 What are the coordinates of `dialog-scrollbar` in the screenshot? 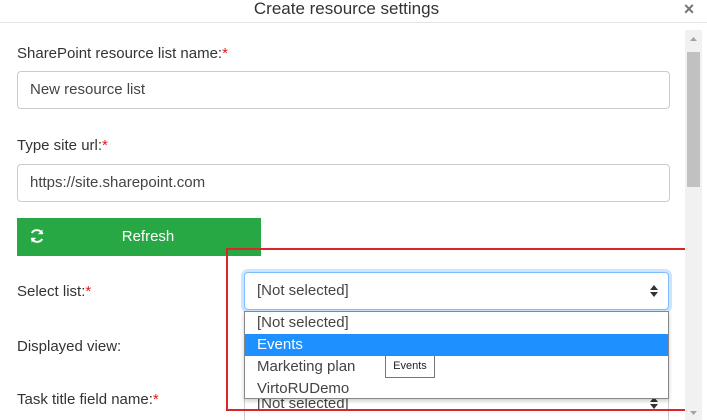 It's located at (693, 225).